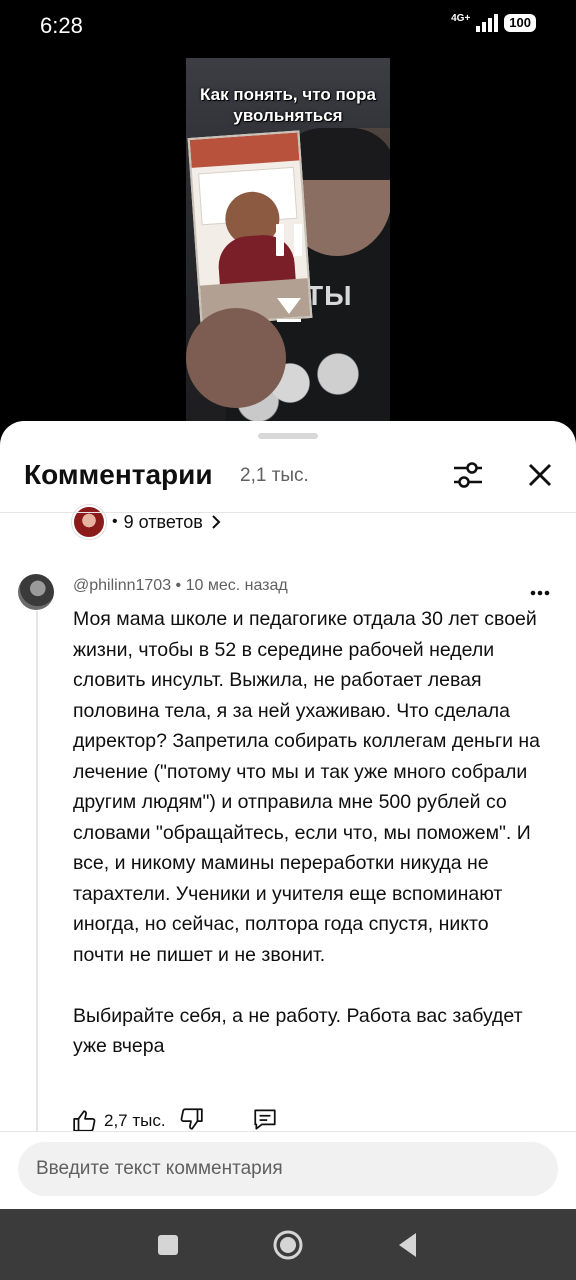 The width and height of the screenshot is (576, 1280). I want to click on comments-count: 2,1 тыс., so click(274, 475).